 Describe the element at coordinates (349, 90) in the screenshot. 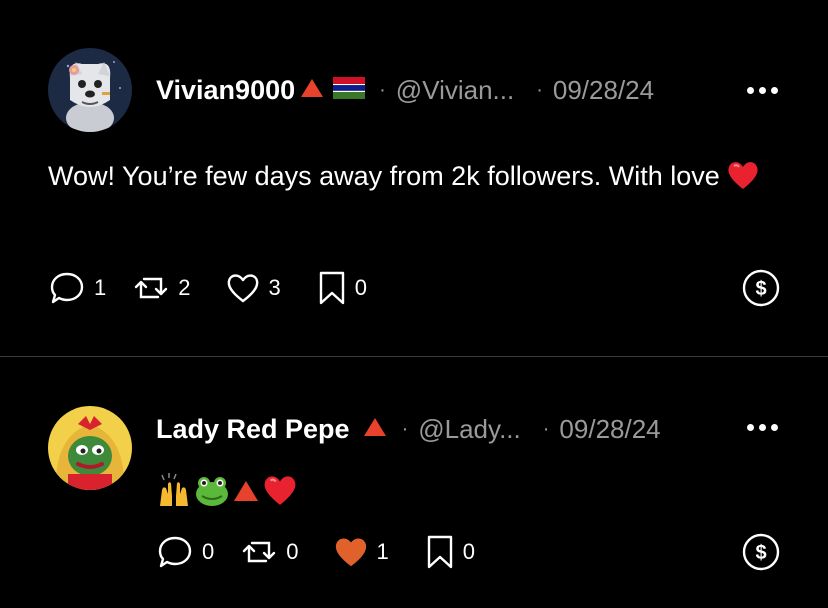

I see `gambia-flag-icon` at that location.